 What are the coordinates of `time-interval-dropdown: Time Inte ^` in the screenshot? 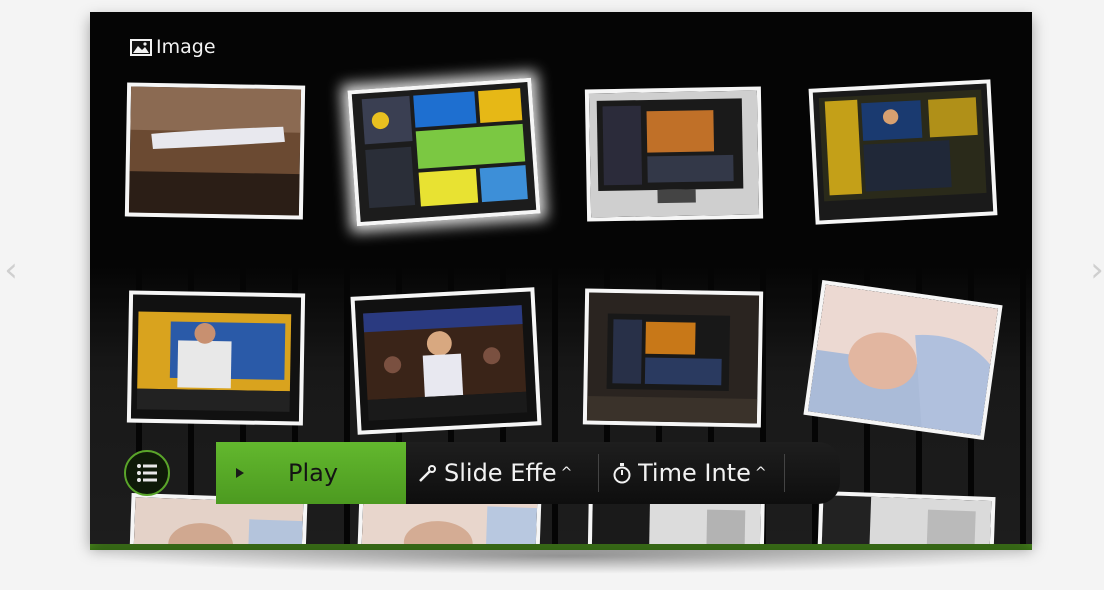 It's located at (694, 473).